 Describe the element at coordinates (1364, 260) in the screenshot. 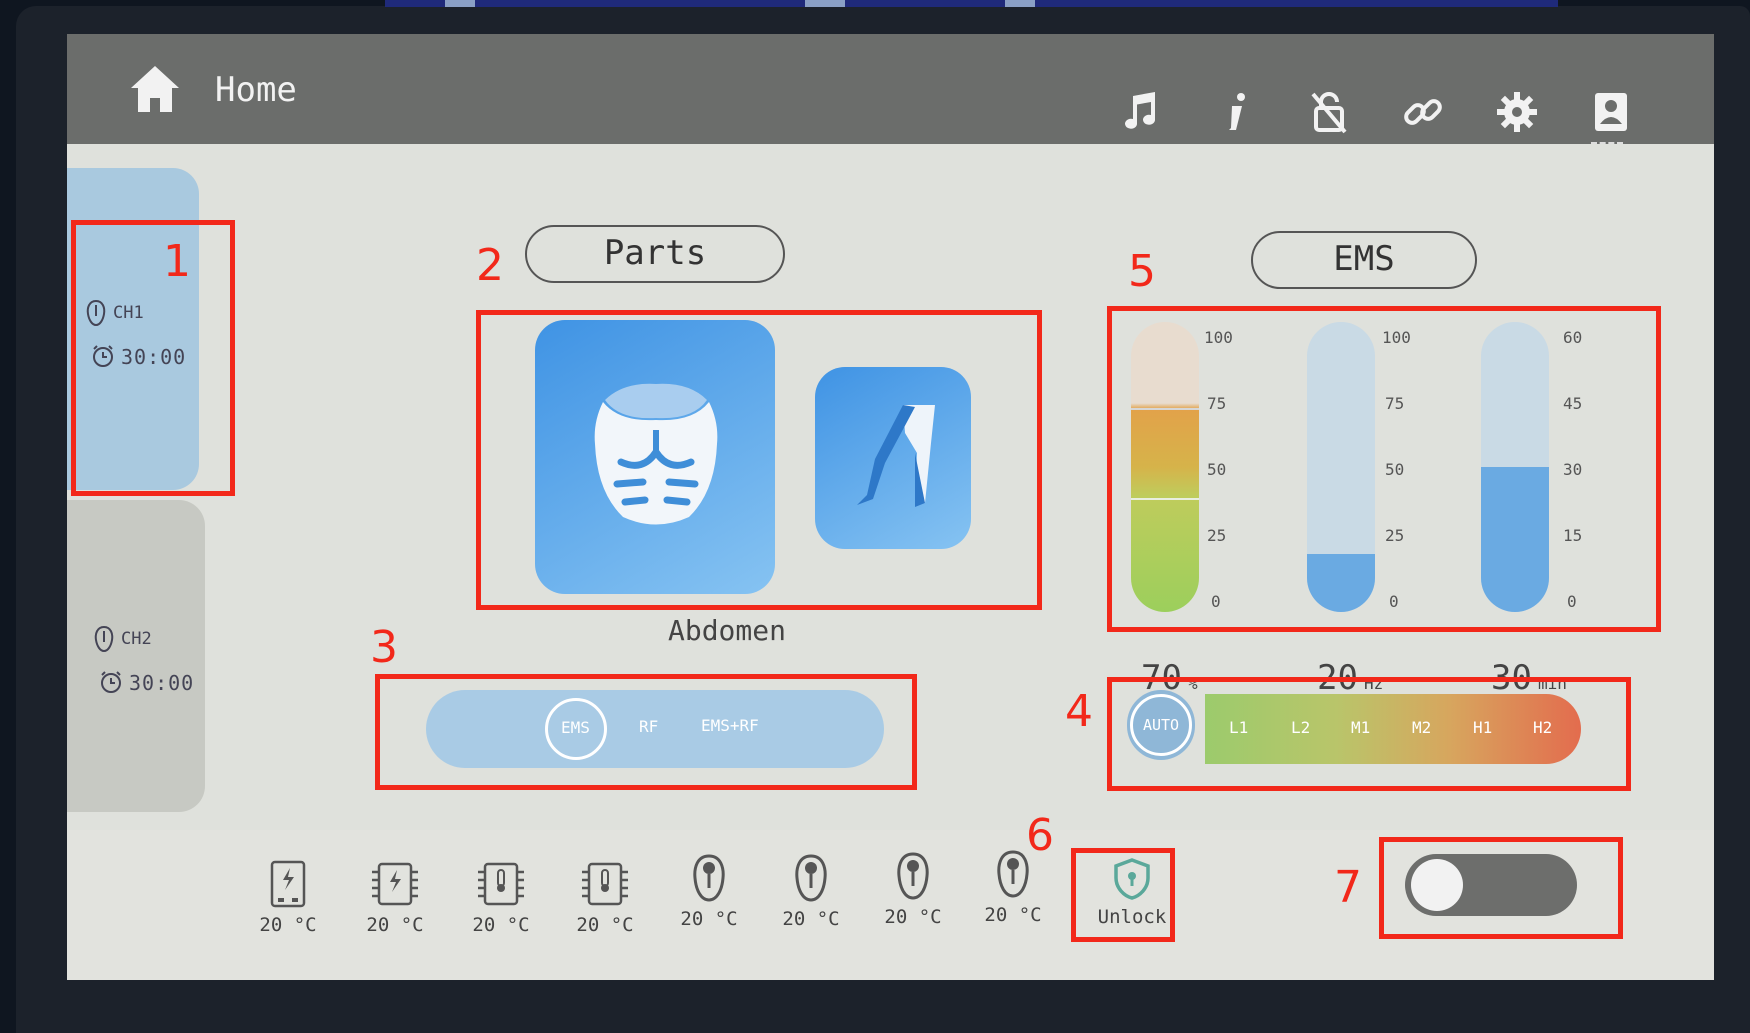

I see `ems-title: EMS` at that location.